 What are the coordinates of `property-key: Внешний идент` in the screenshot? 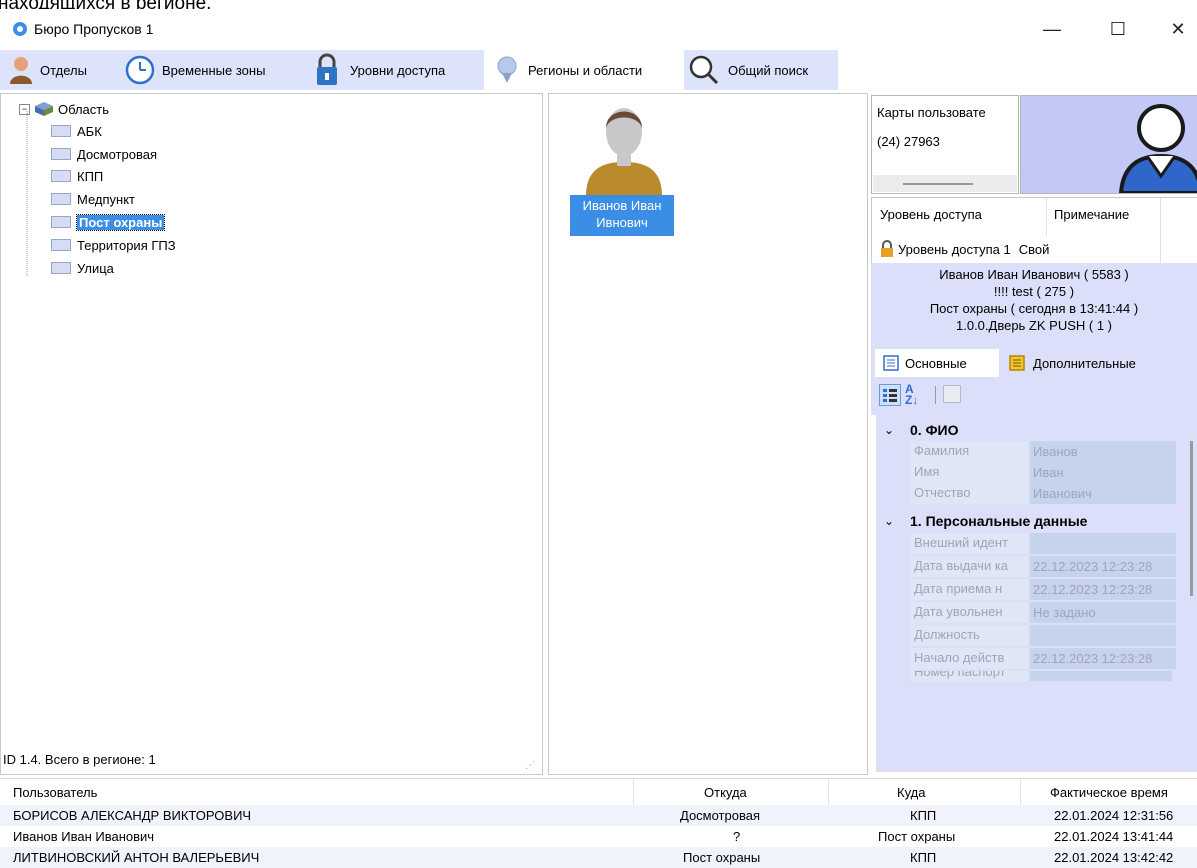 It's located at (961, 542).